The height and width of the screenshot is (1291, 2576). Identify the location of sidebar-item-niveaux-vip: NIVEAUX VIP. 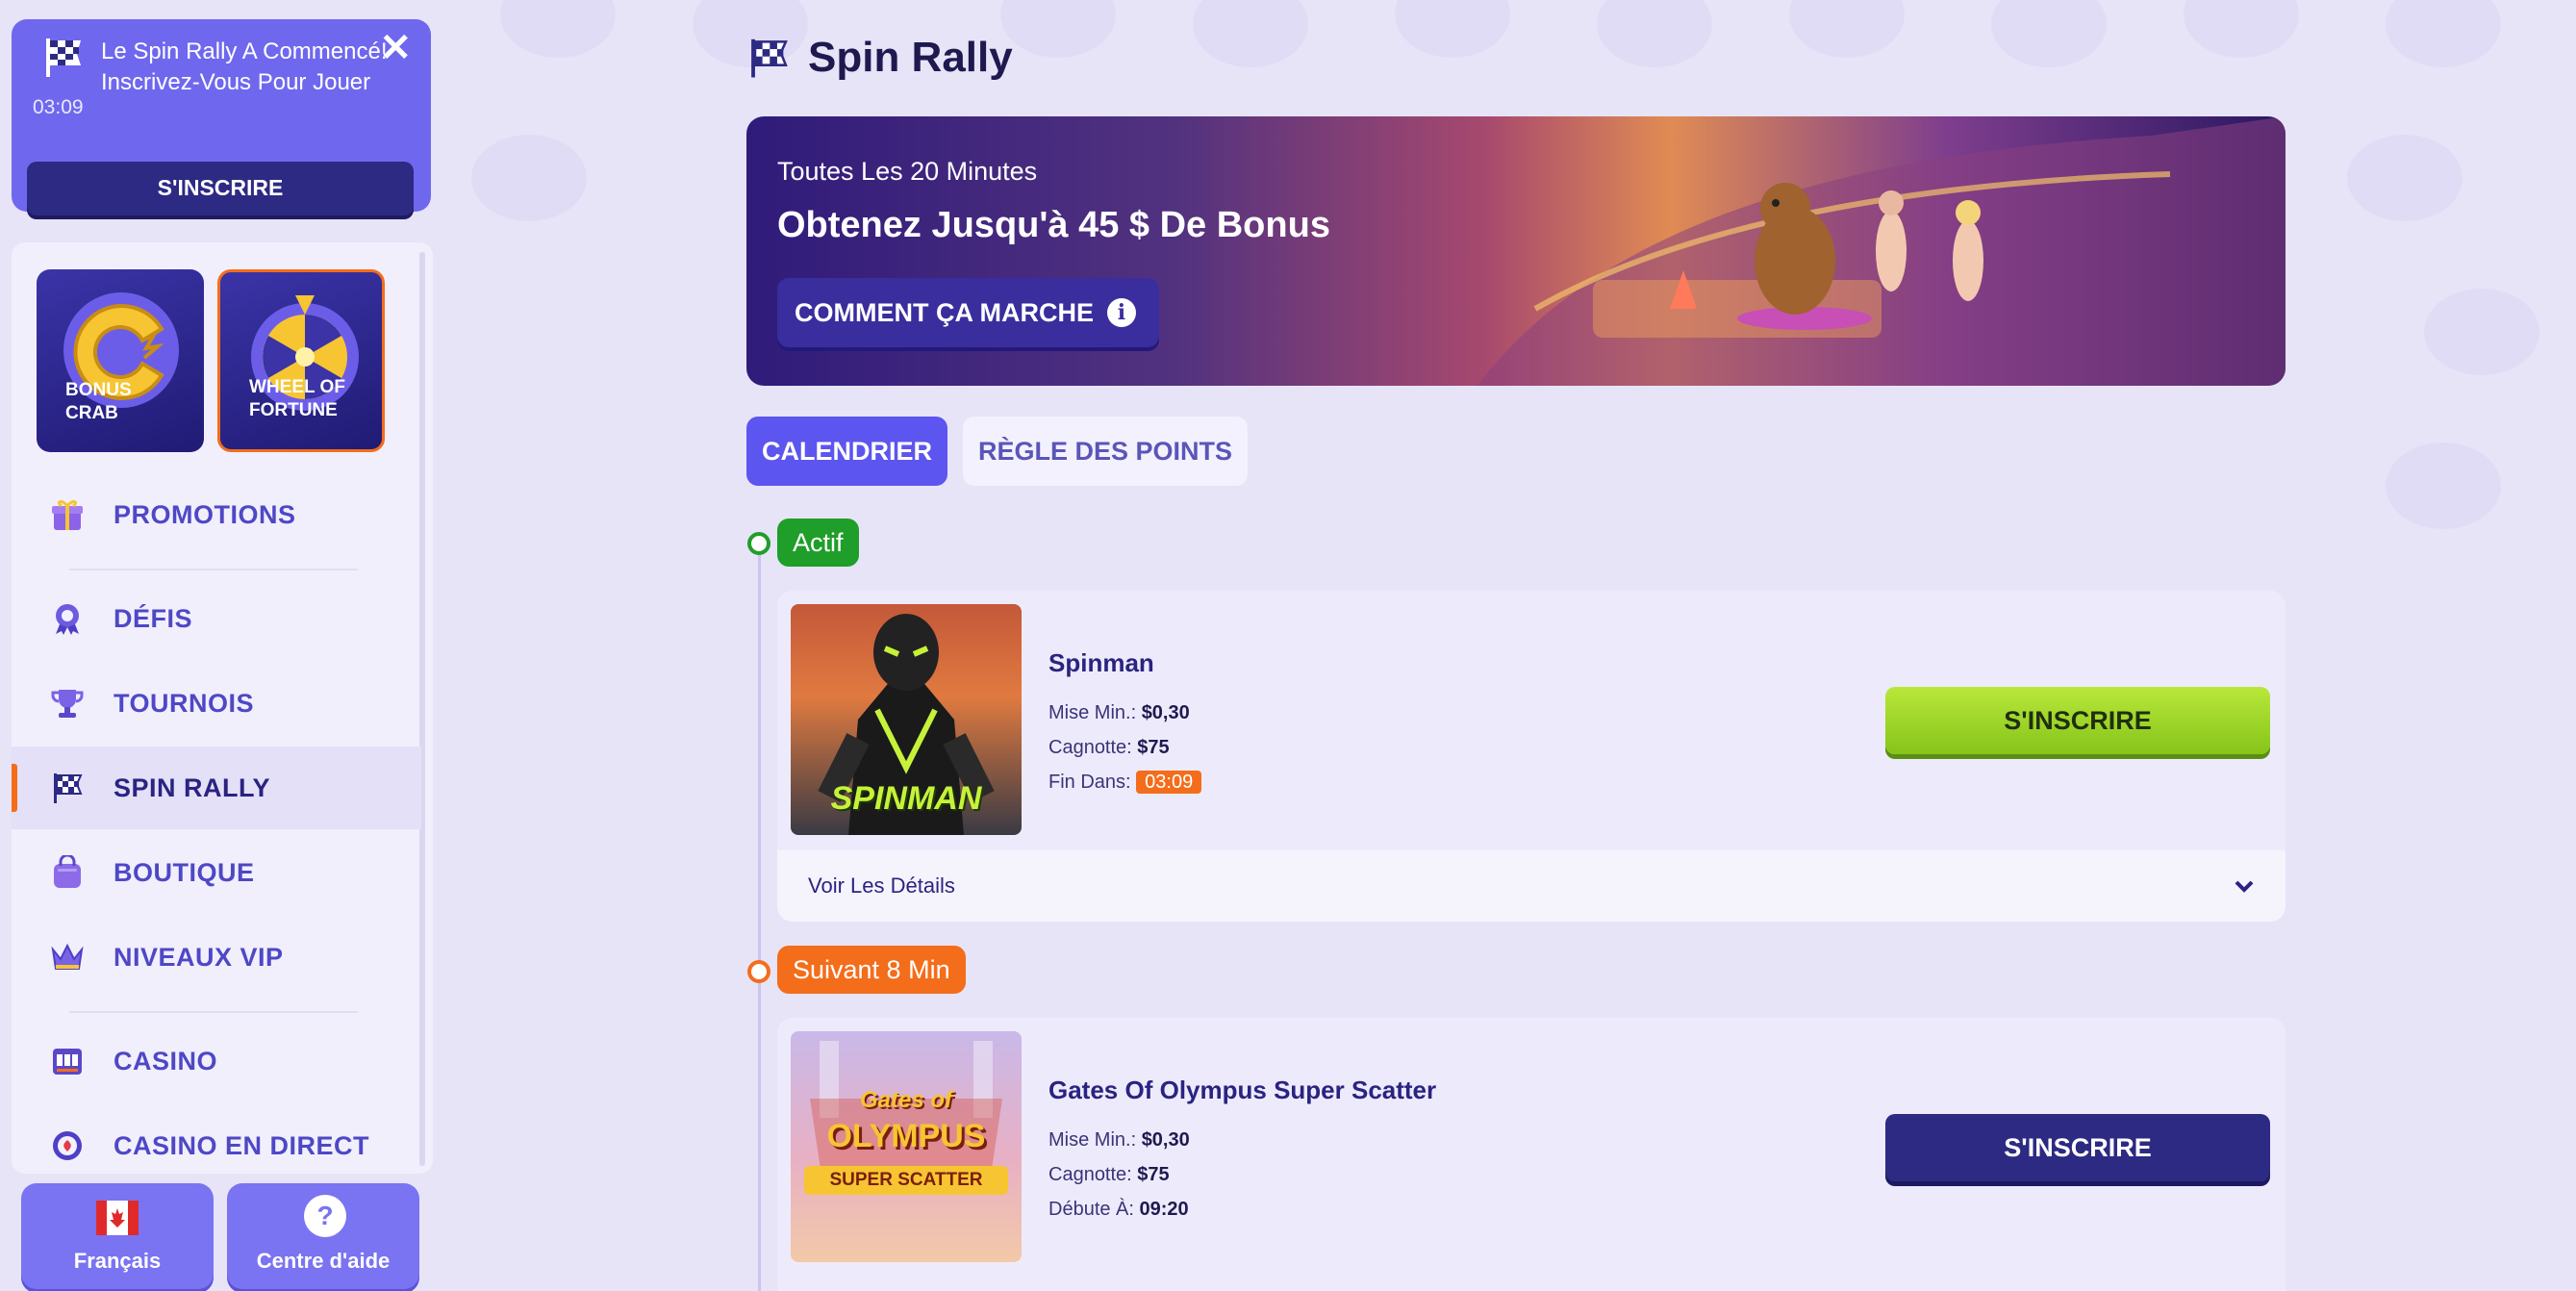
(217, 957).